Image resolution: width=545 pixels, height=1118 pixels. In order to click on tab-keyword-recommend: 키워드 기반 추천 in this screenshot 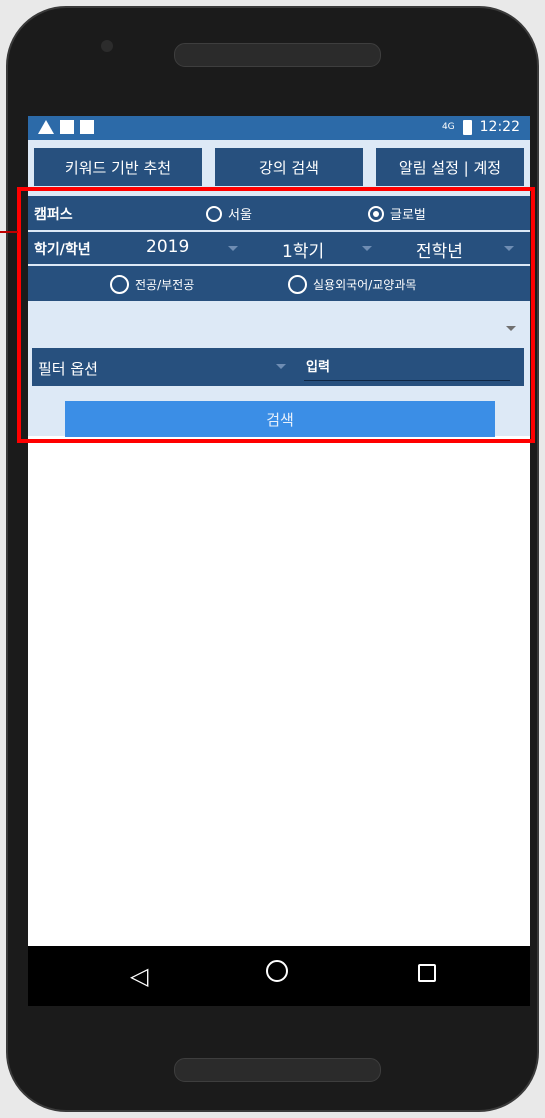, I will do `click(118, 167)`.